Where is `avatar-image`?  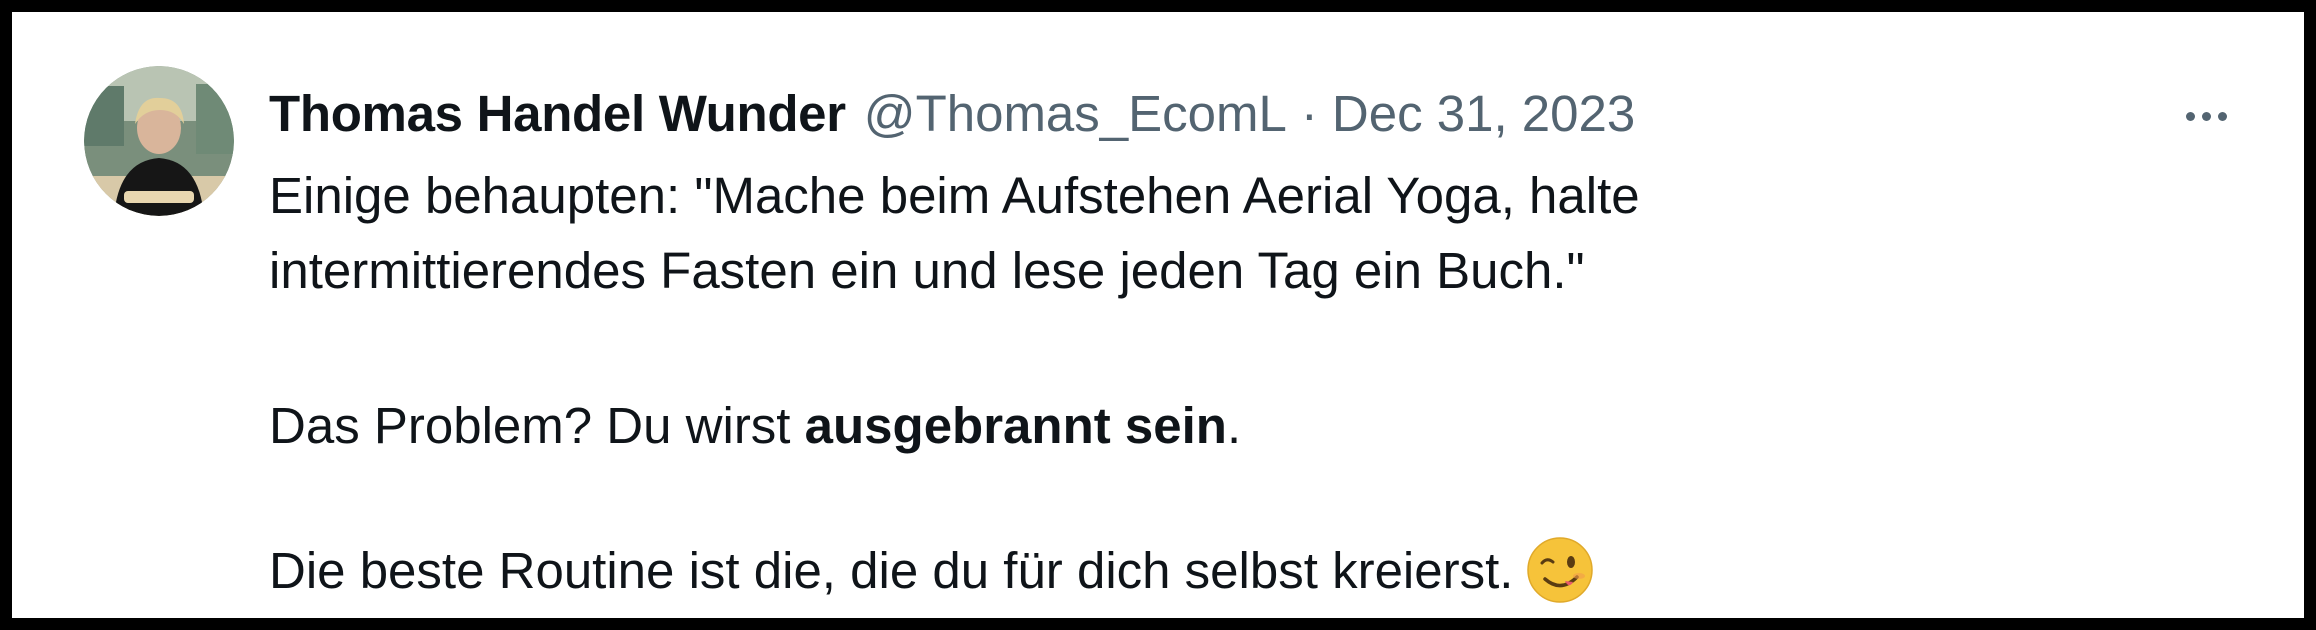
avatar-image is located at coordinates (159, 141).